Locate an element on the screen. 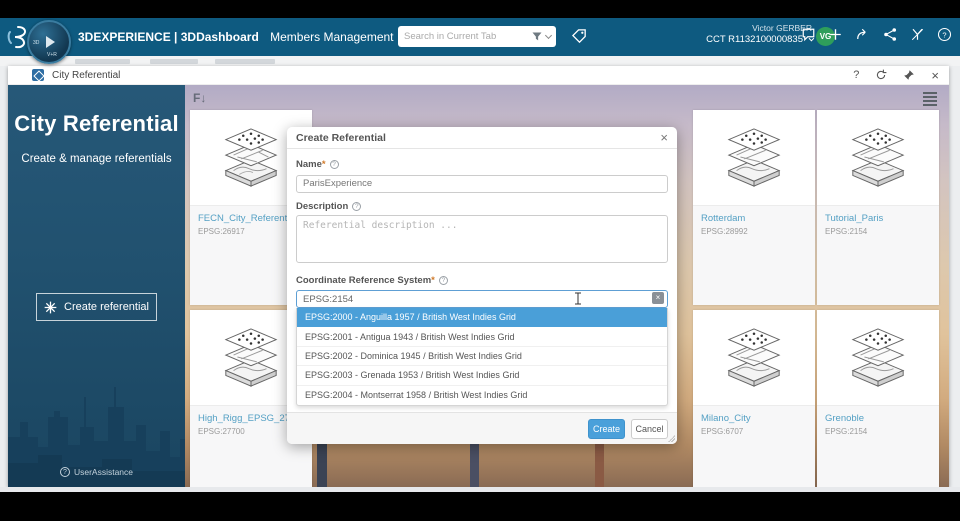  search-chevron-icon is located at coordinates (548, 35).